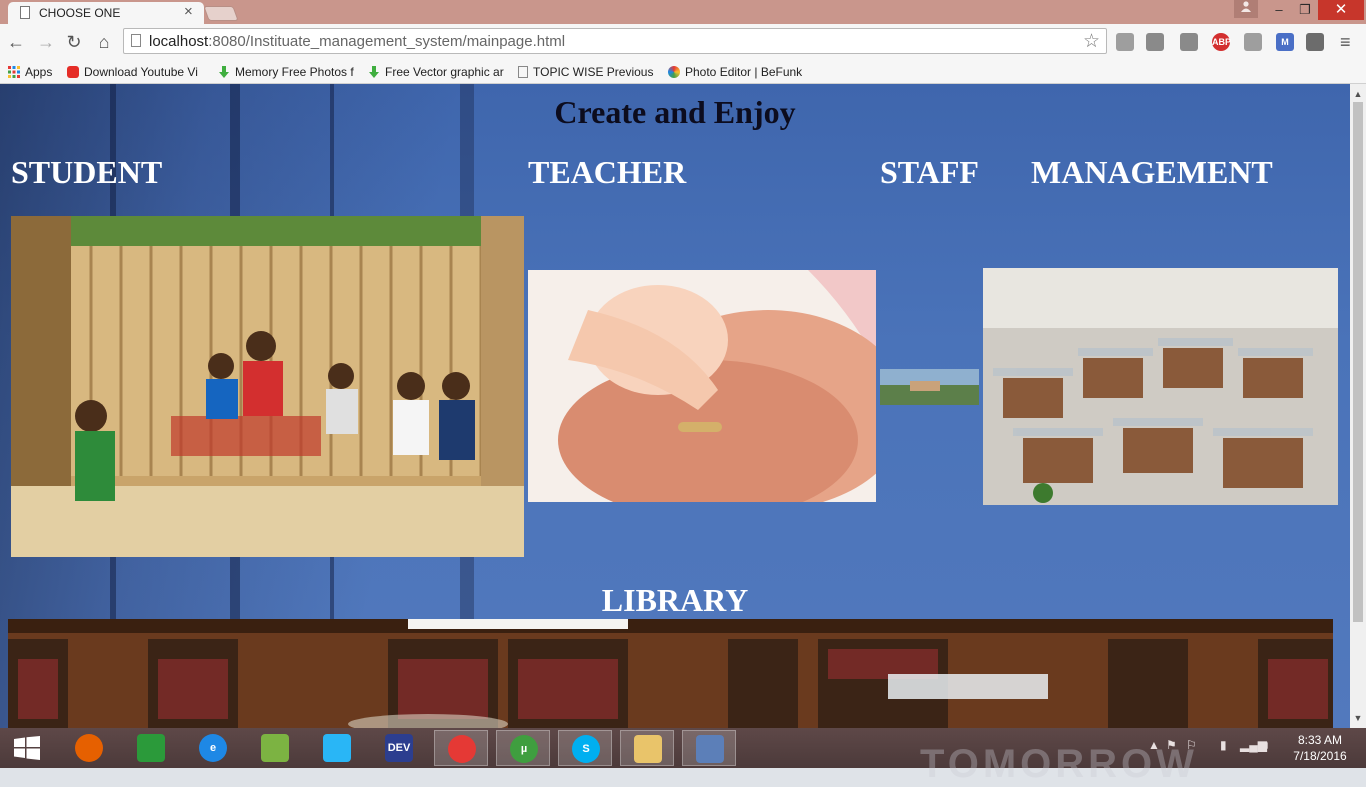 Image resolution: width=1366 pixels, height=787 pixels. What do you see at coordinates (16, 42) in the screenshot?
I see `back-button: ←` at bounding box center [16, 42].